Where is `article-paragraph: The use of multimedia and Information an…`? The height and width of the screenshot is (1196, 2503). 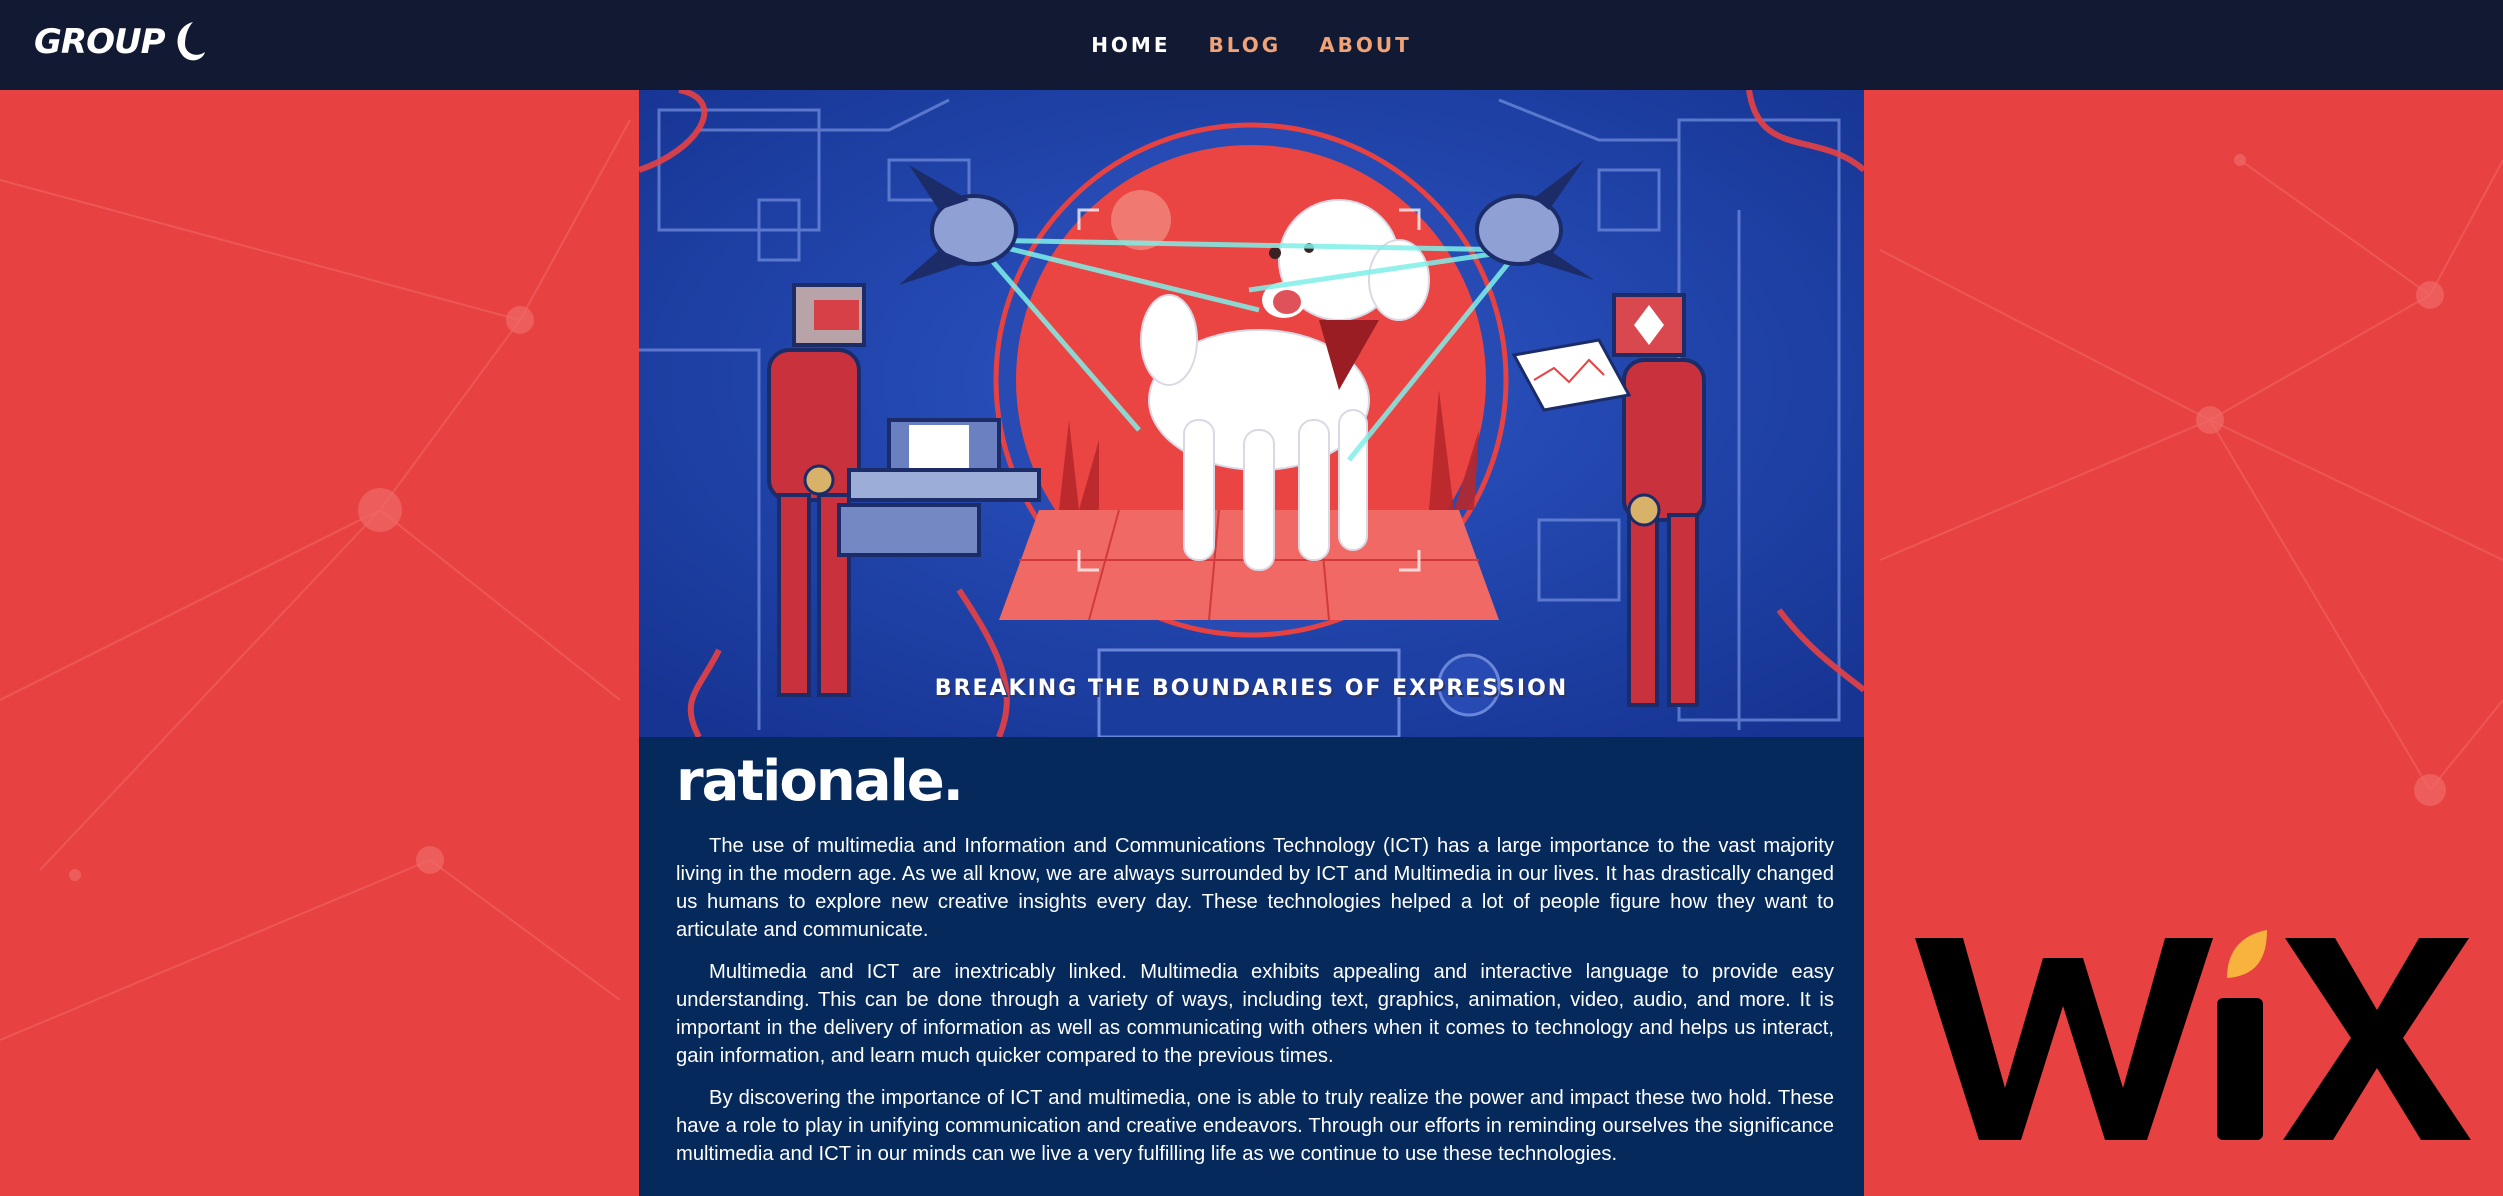
article-paragraph: The use of multimedia and Information an… is located at coordinates (1255, 888).